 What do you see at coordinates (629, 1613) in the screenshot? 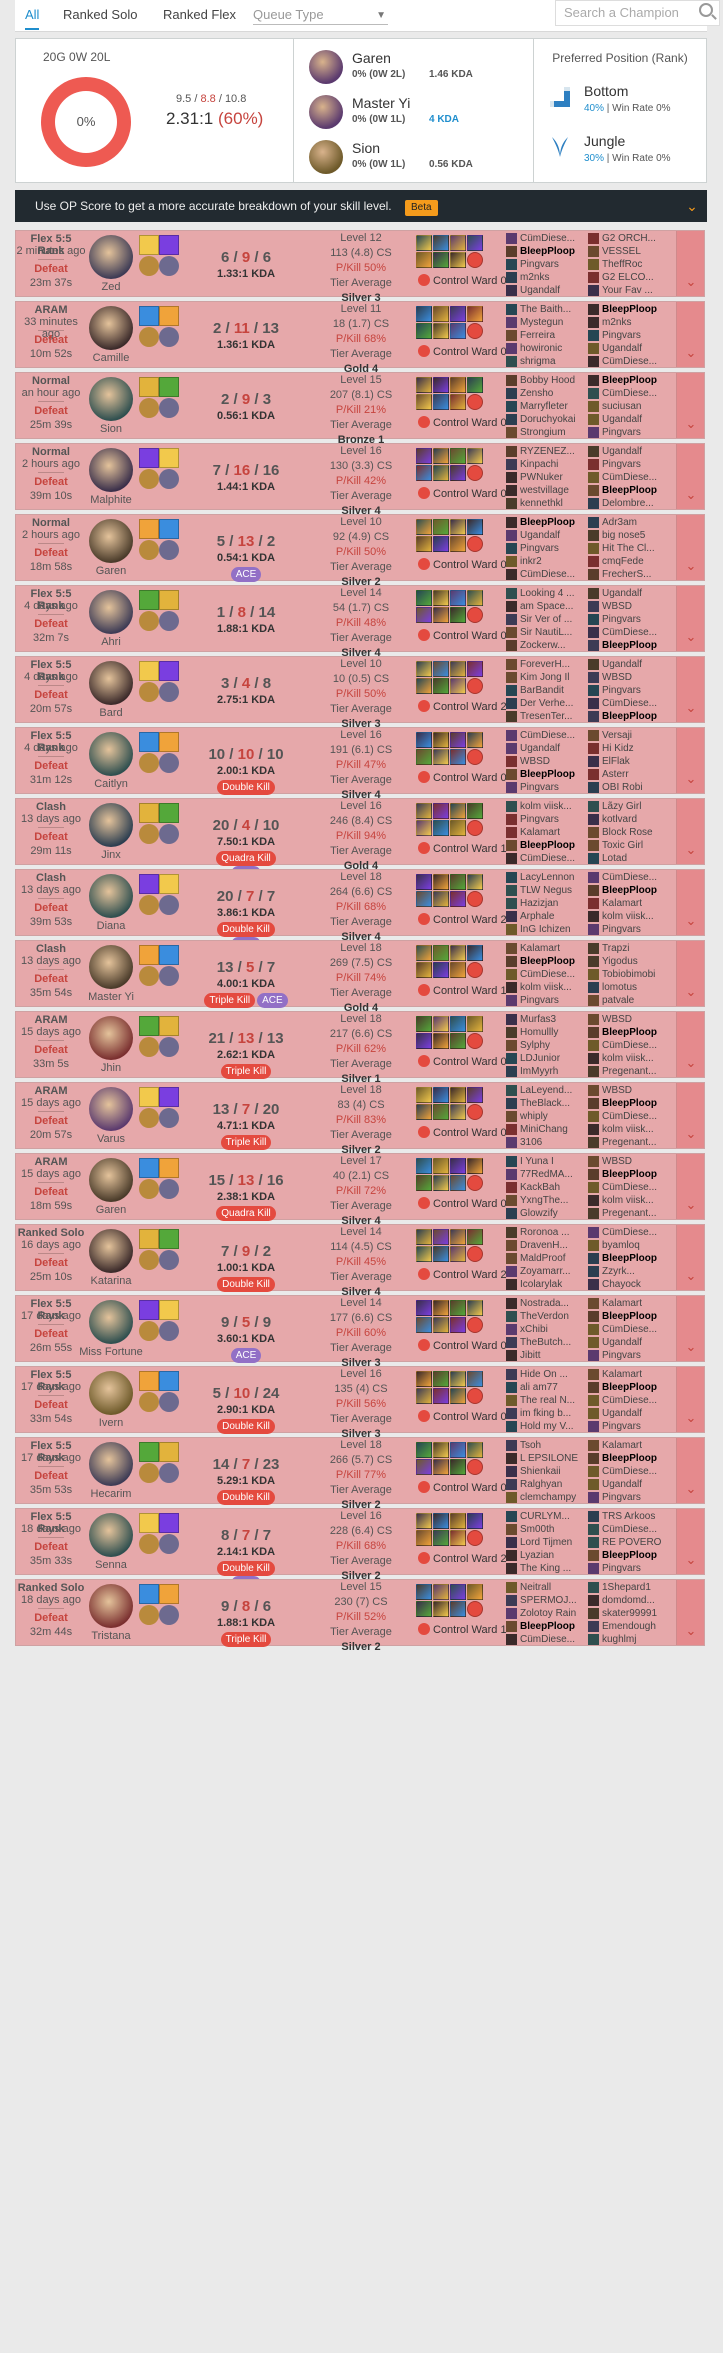
I see `participant-name: skater99991` at bounding box center [629, 1613].